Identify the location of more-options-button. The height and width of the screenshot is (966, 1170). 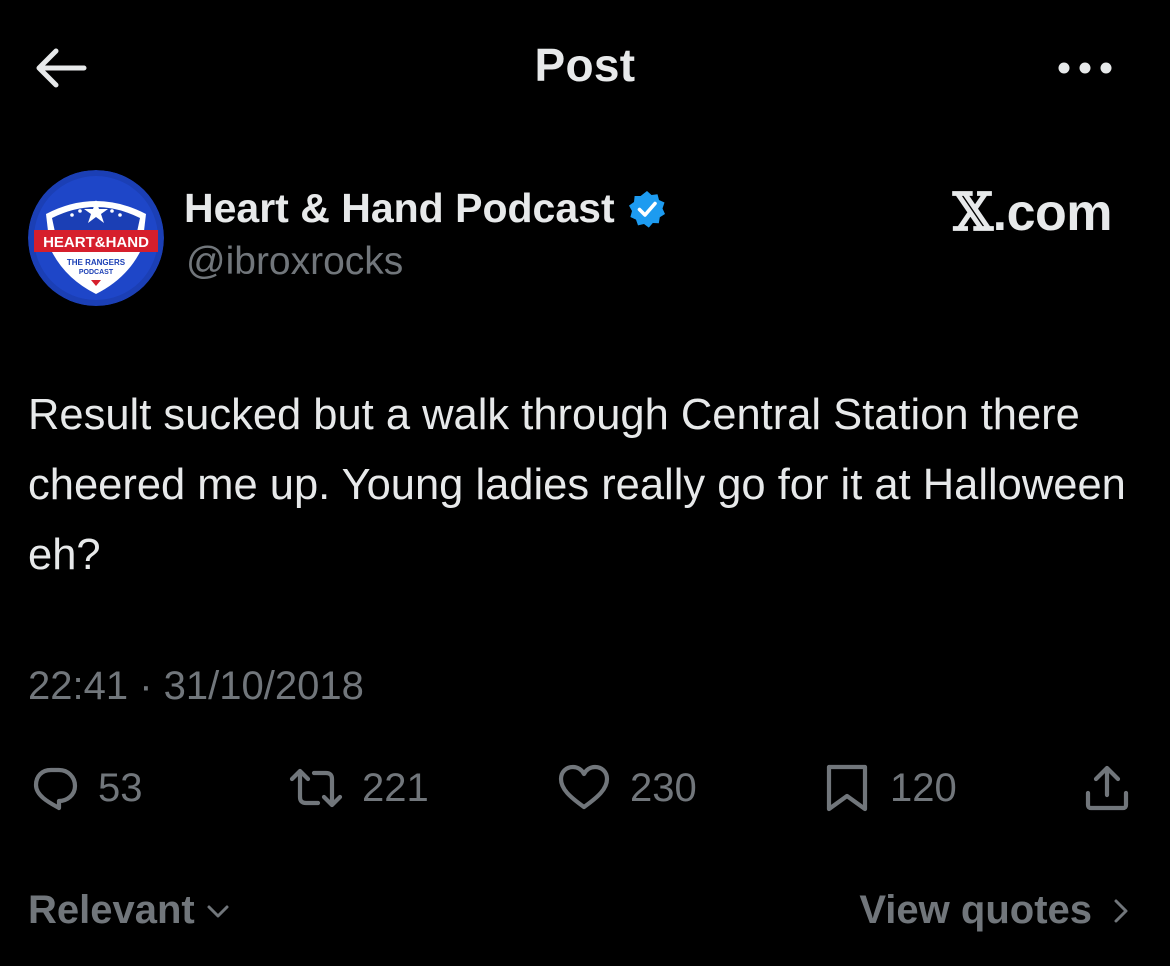
(1087, 68).